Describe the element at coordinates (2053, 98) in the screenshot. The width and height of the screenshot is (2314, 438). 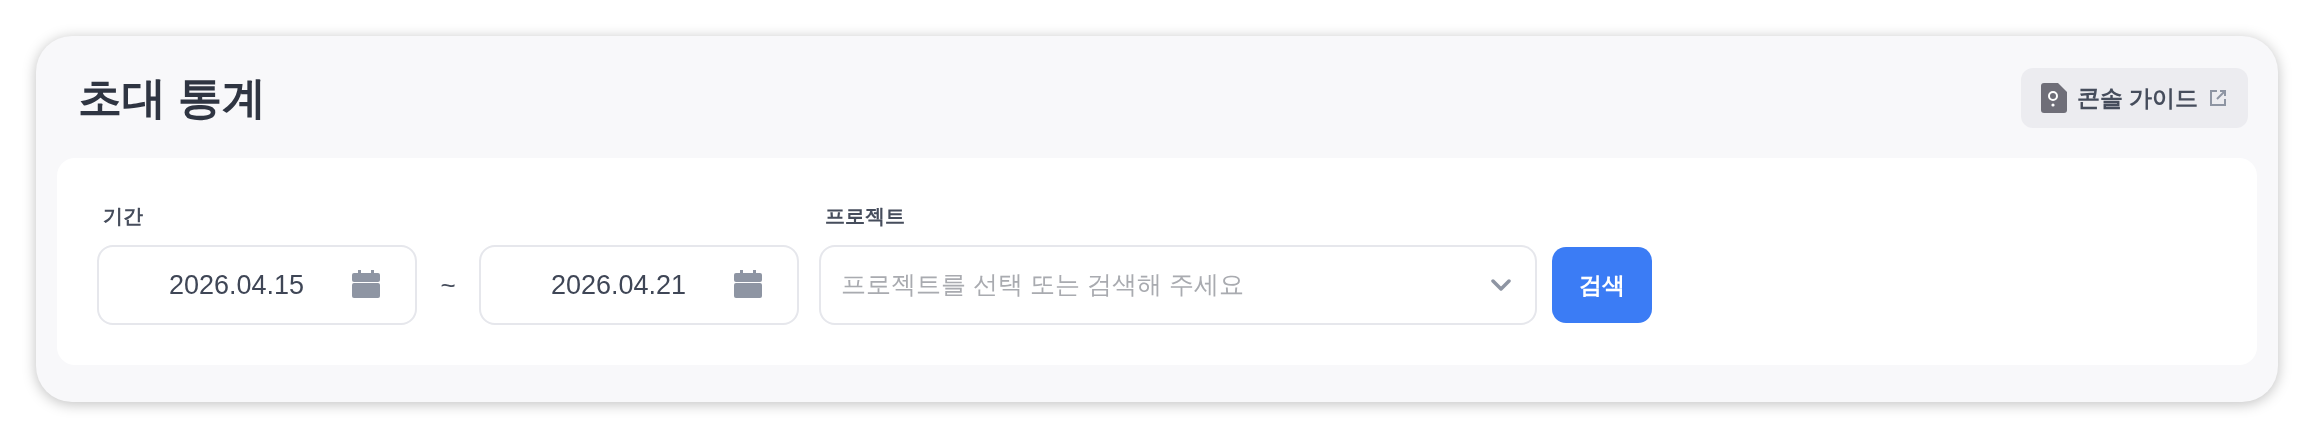
I see `document-icon` at that location.